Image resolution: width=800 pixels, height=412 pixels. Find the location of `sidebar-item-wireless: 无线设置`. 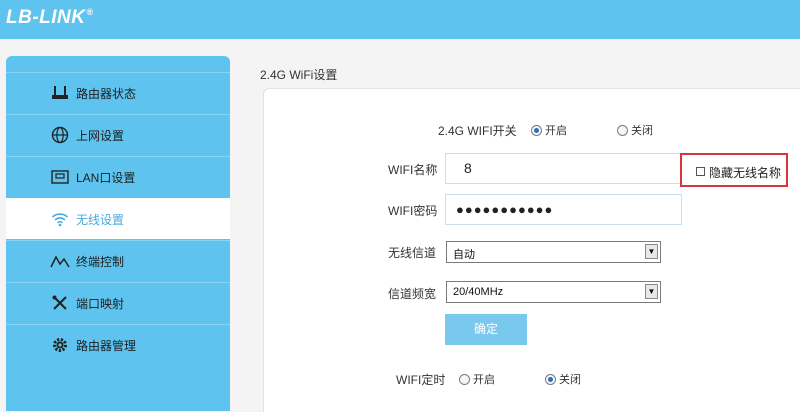

sidebar-item-wireless: 无线设置 is located at coordinates (118, 218).